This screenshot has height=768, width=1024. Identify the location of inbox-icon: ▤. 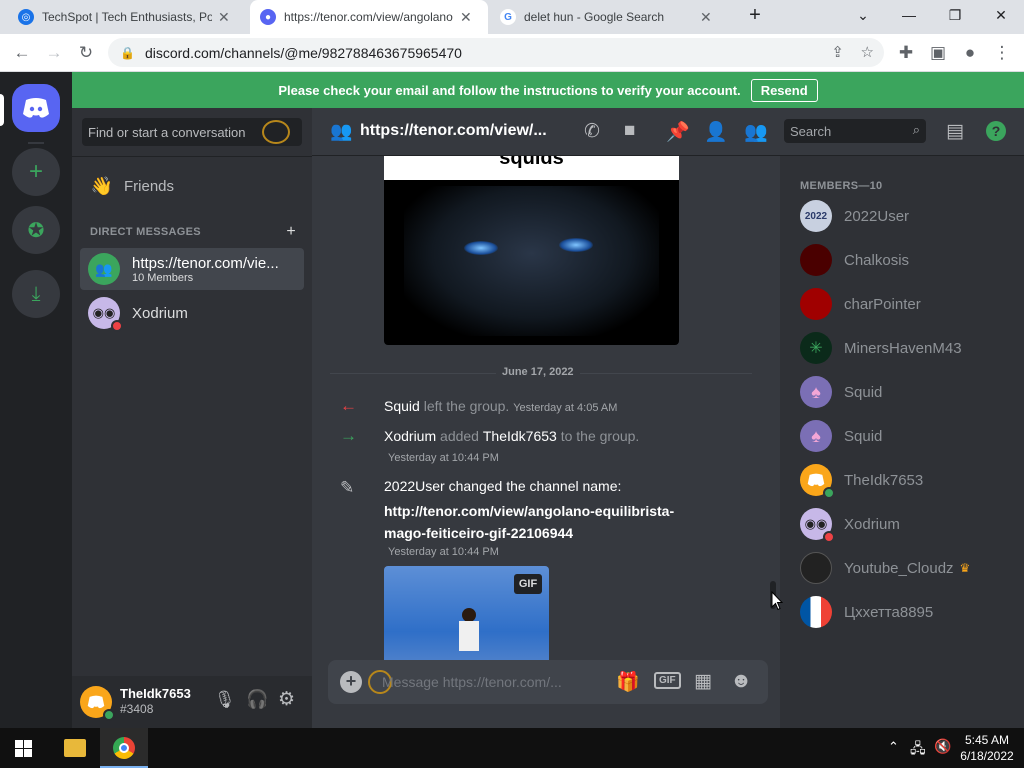
(955, 131).